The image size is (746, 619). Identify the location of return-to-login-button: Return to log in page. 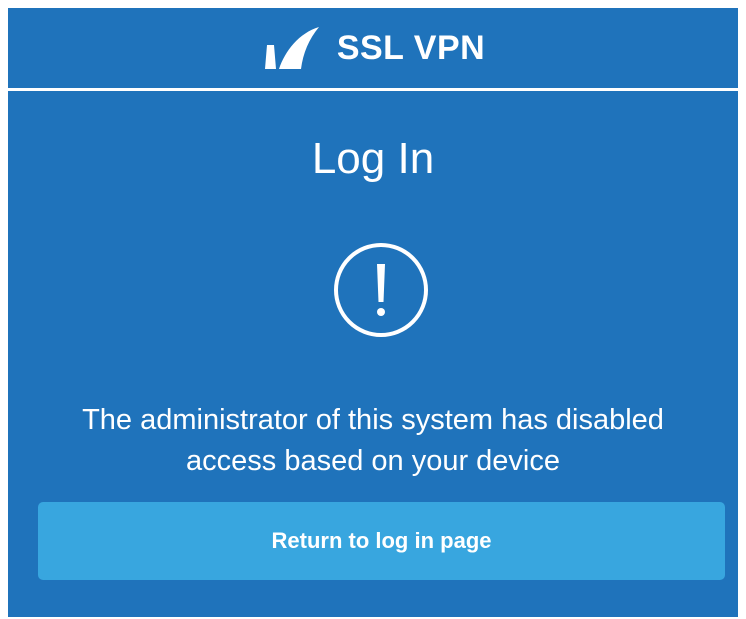
(381, 541).